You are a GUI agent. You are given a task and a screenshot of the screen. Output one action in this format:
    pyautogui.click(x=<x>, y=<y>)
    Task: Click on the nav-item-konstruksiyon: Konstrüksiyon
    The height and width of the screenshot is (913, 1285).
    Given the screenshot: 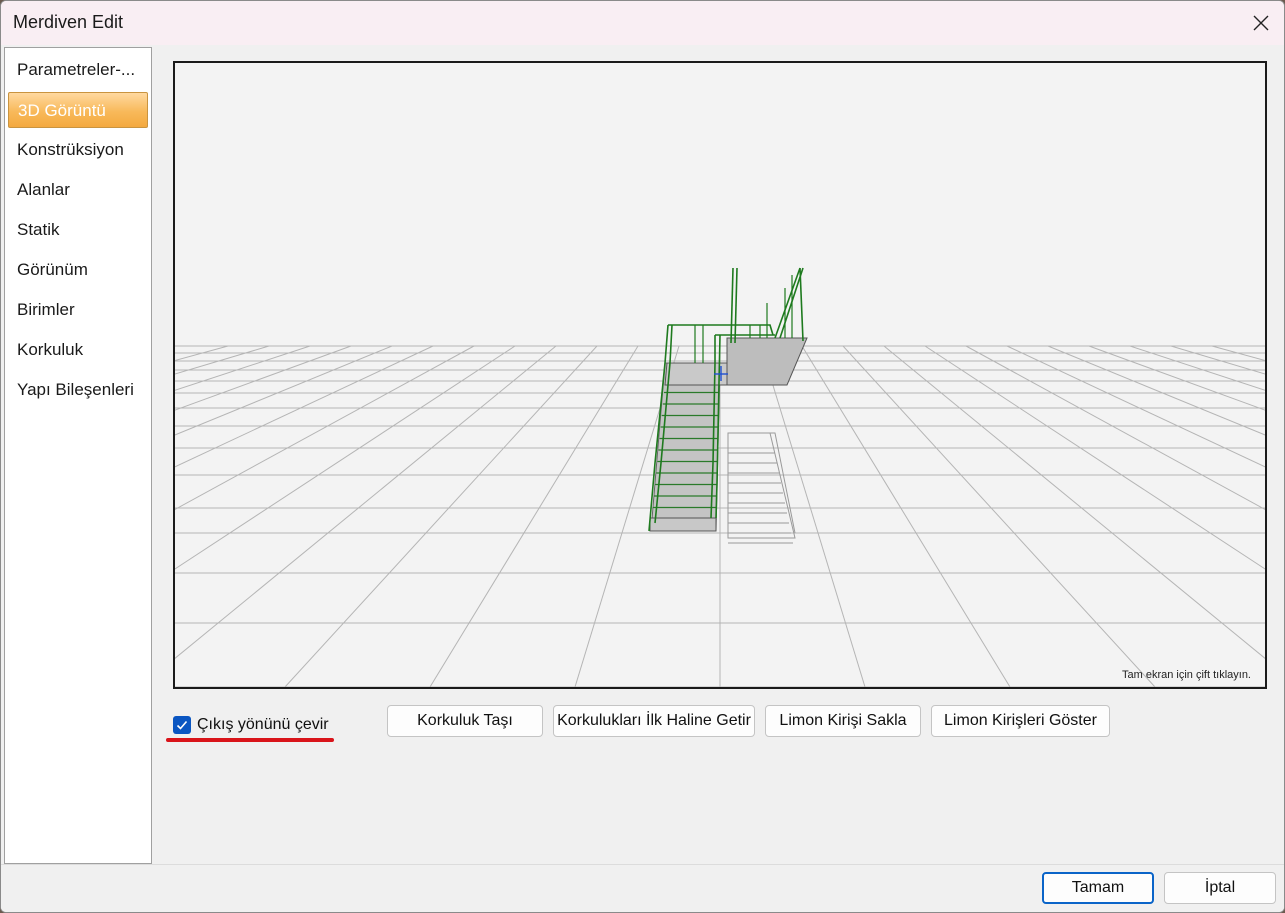 What is the action you would take?
    pyautogui.click(x=78, y=150)
    